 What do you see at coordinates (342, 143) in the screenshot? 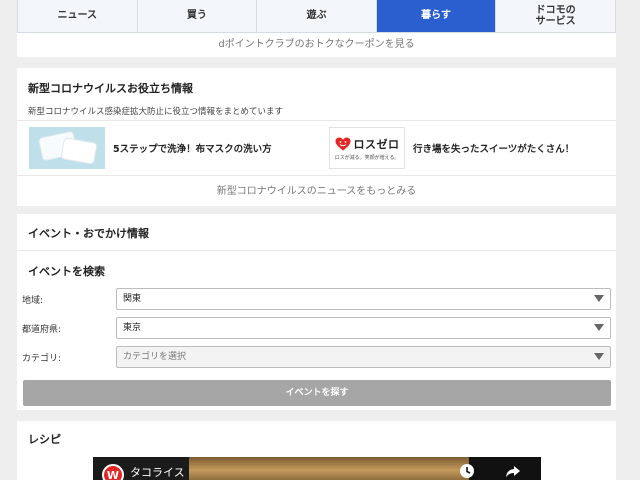
I see `heart-icon` at bounding box center [342, 143].